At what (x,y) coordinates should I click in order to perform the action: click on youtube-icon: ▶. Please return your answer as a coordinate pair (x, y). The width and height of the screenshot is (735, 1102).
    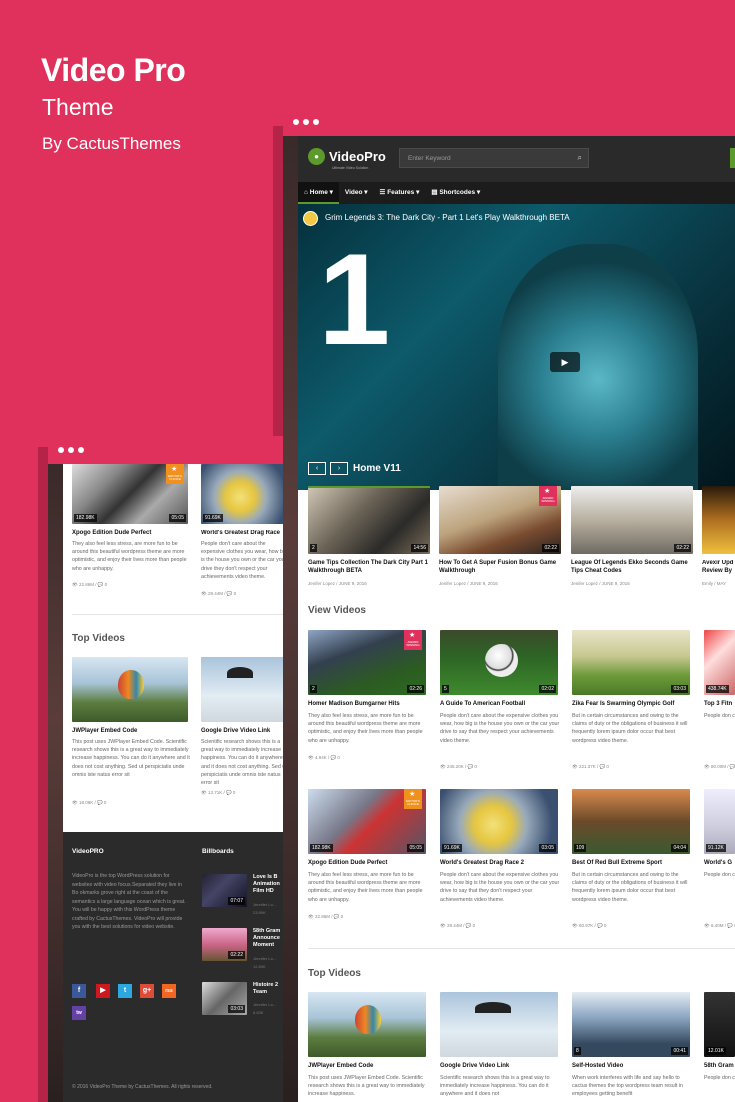
    Looking at the image, I should click on (103, 991).